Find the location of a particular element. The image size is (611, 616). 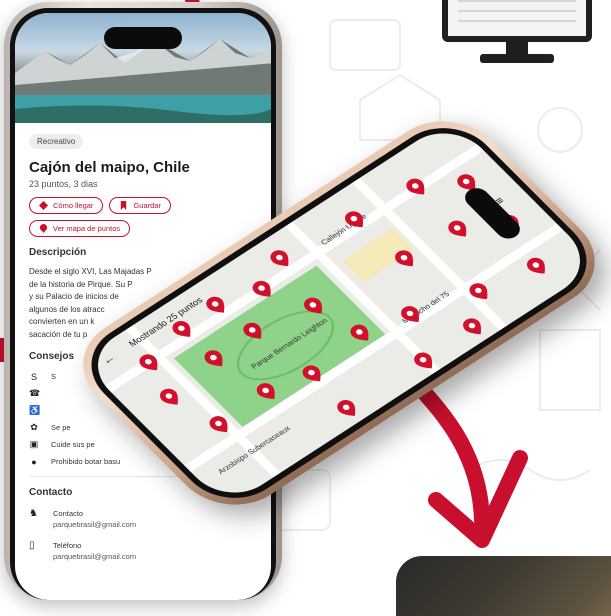

letter-s-icon: S is located at coordinates (33, 376).